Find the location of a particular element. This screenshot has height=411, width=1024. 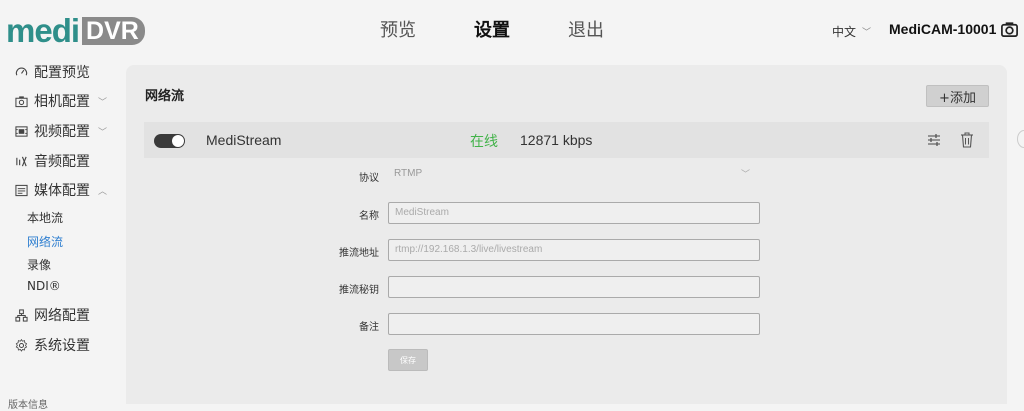

nav-logout: 退出 is located at coordinates (588, 31).